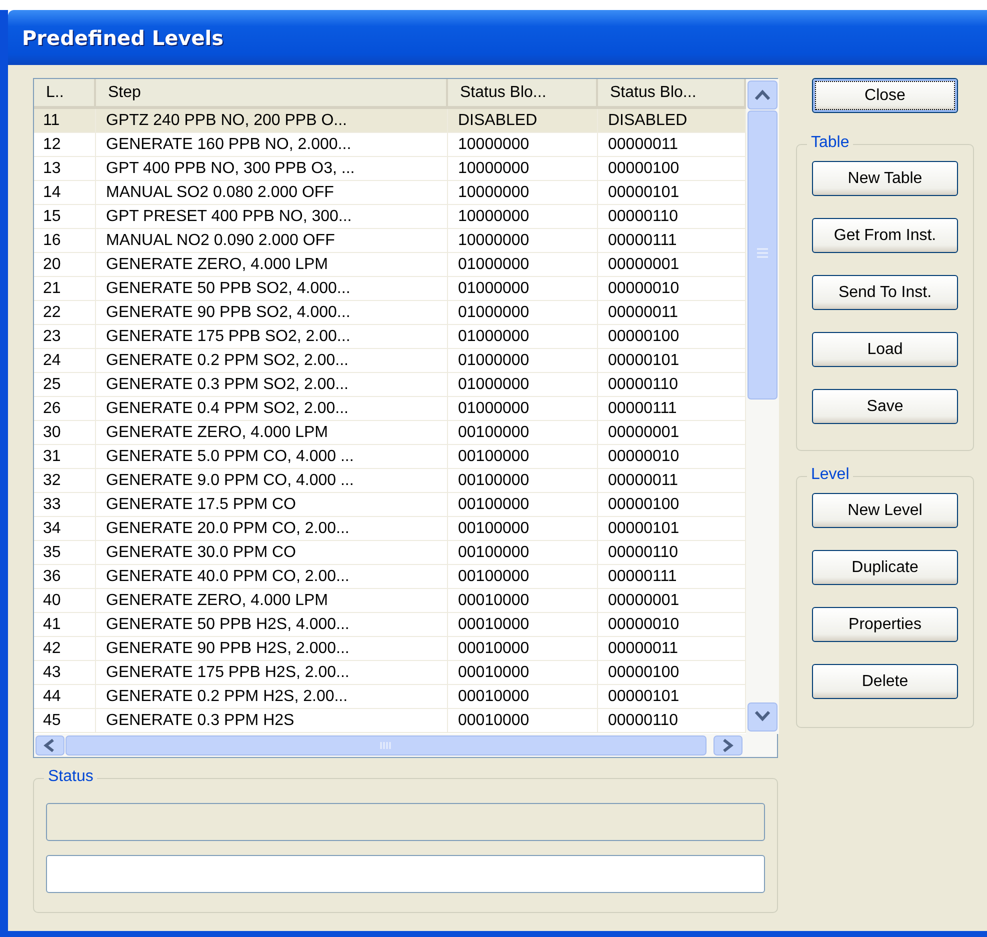 The height and width of the screenshot is (937, 987). I want to click on column-header: Step, so click(272, 92).